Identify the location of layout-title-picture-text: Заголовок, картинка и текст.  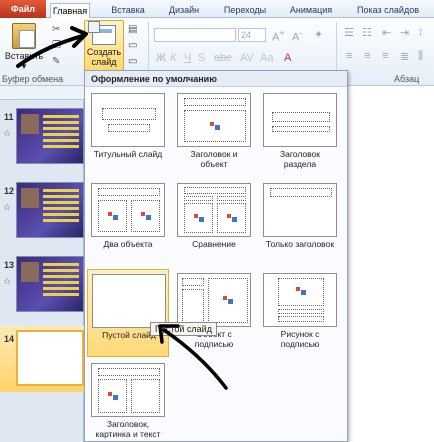
(128, 400).